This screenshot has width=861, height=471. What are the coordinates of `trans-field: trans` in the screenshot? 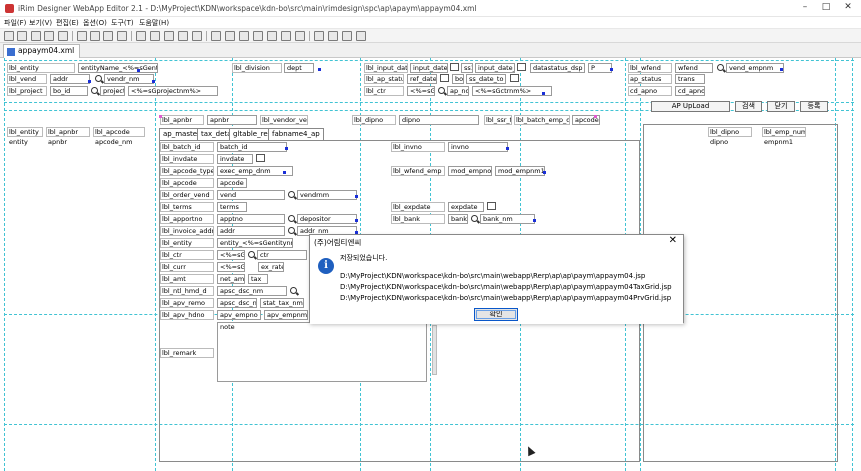 It's located at (690, 79).